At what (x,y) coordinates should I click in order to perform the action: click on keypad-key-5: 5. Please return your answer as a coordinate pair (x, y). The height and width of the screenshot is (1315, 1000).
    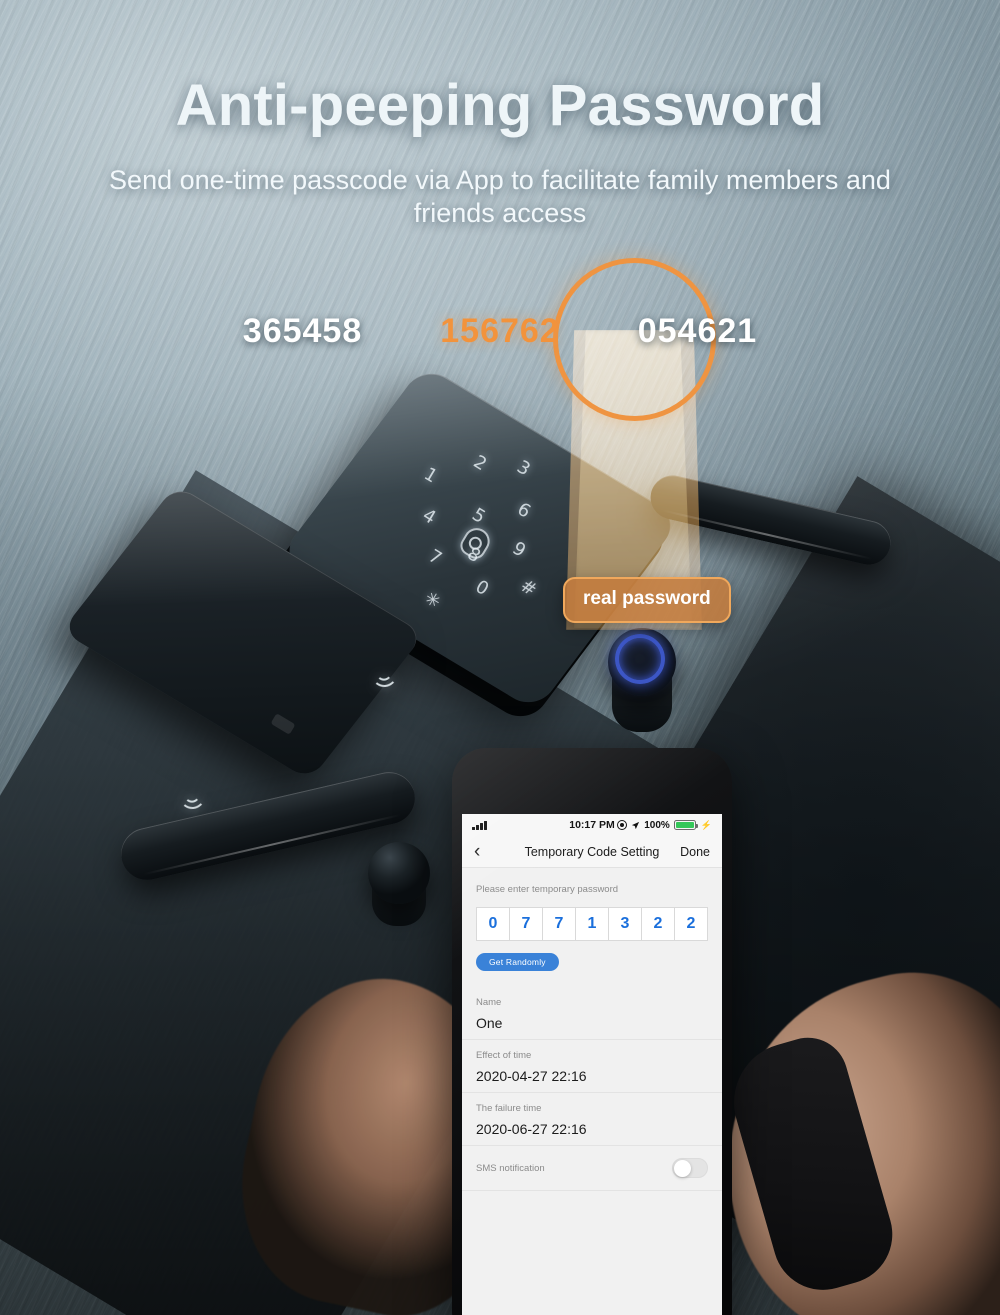
    Looking at the image, I should click on (478, 516).